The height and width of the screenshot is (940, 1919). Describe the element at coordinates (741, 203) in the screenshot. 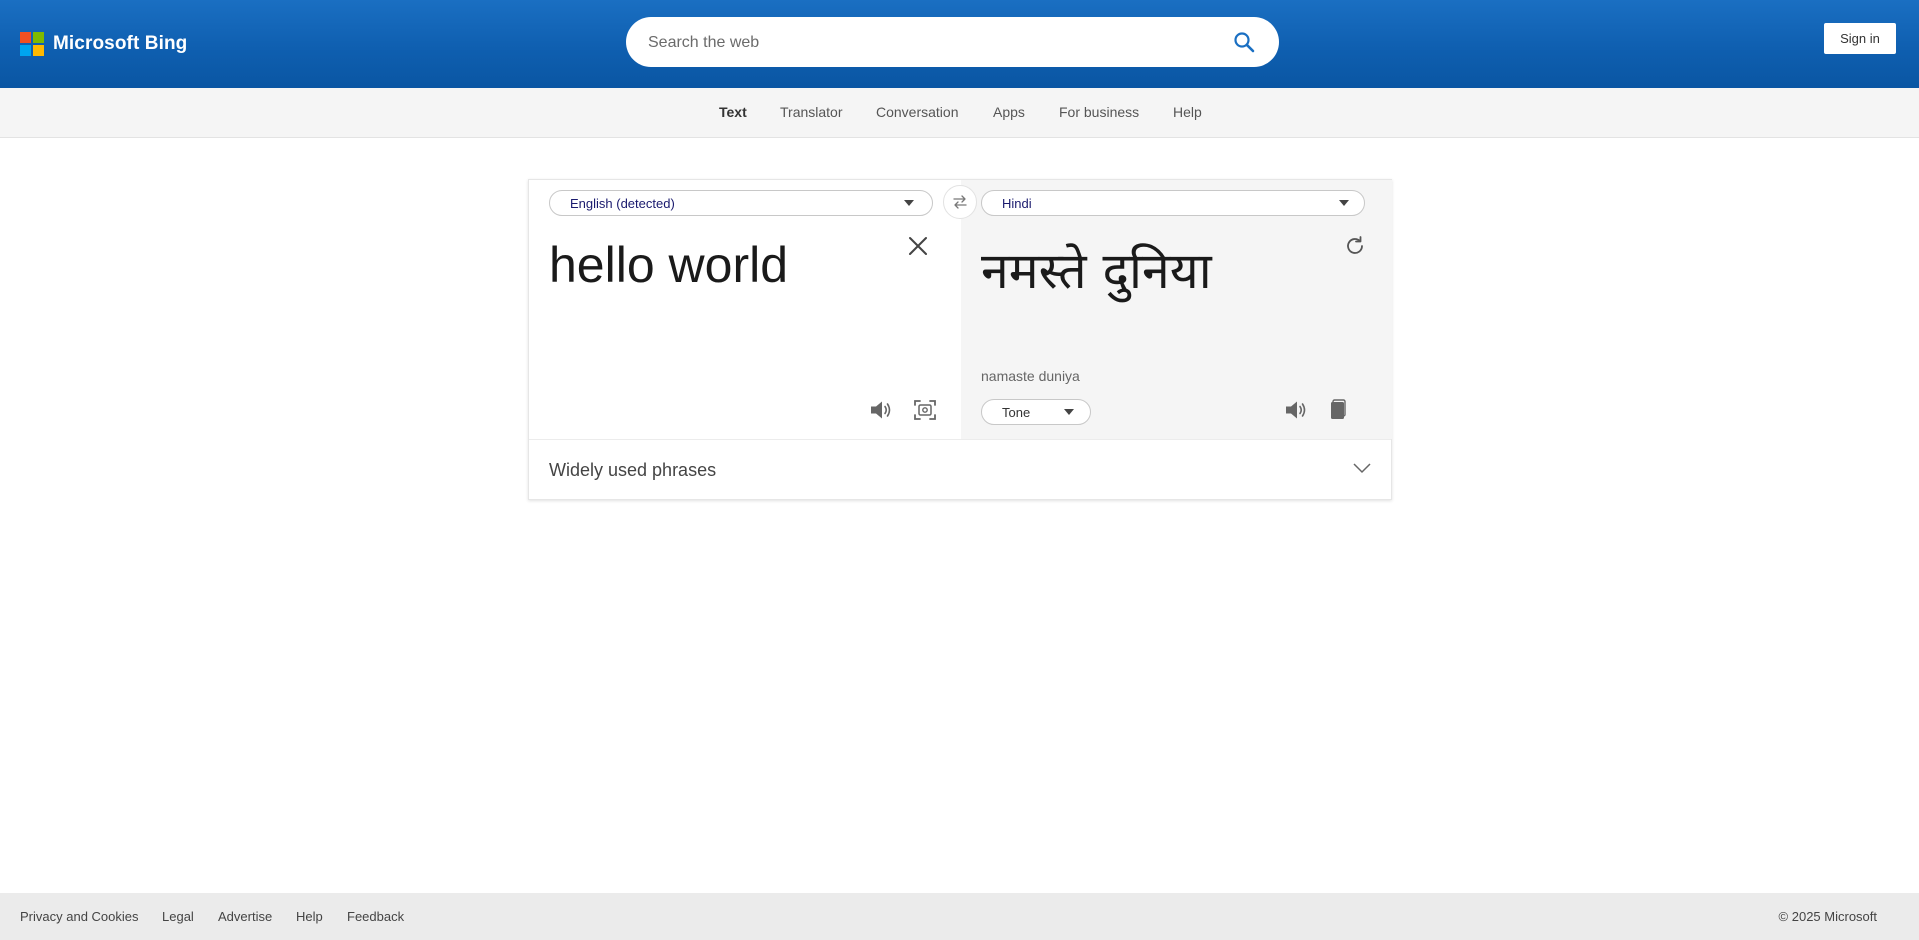

I see `source-language-select: English (detected)` at that location.